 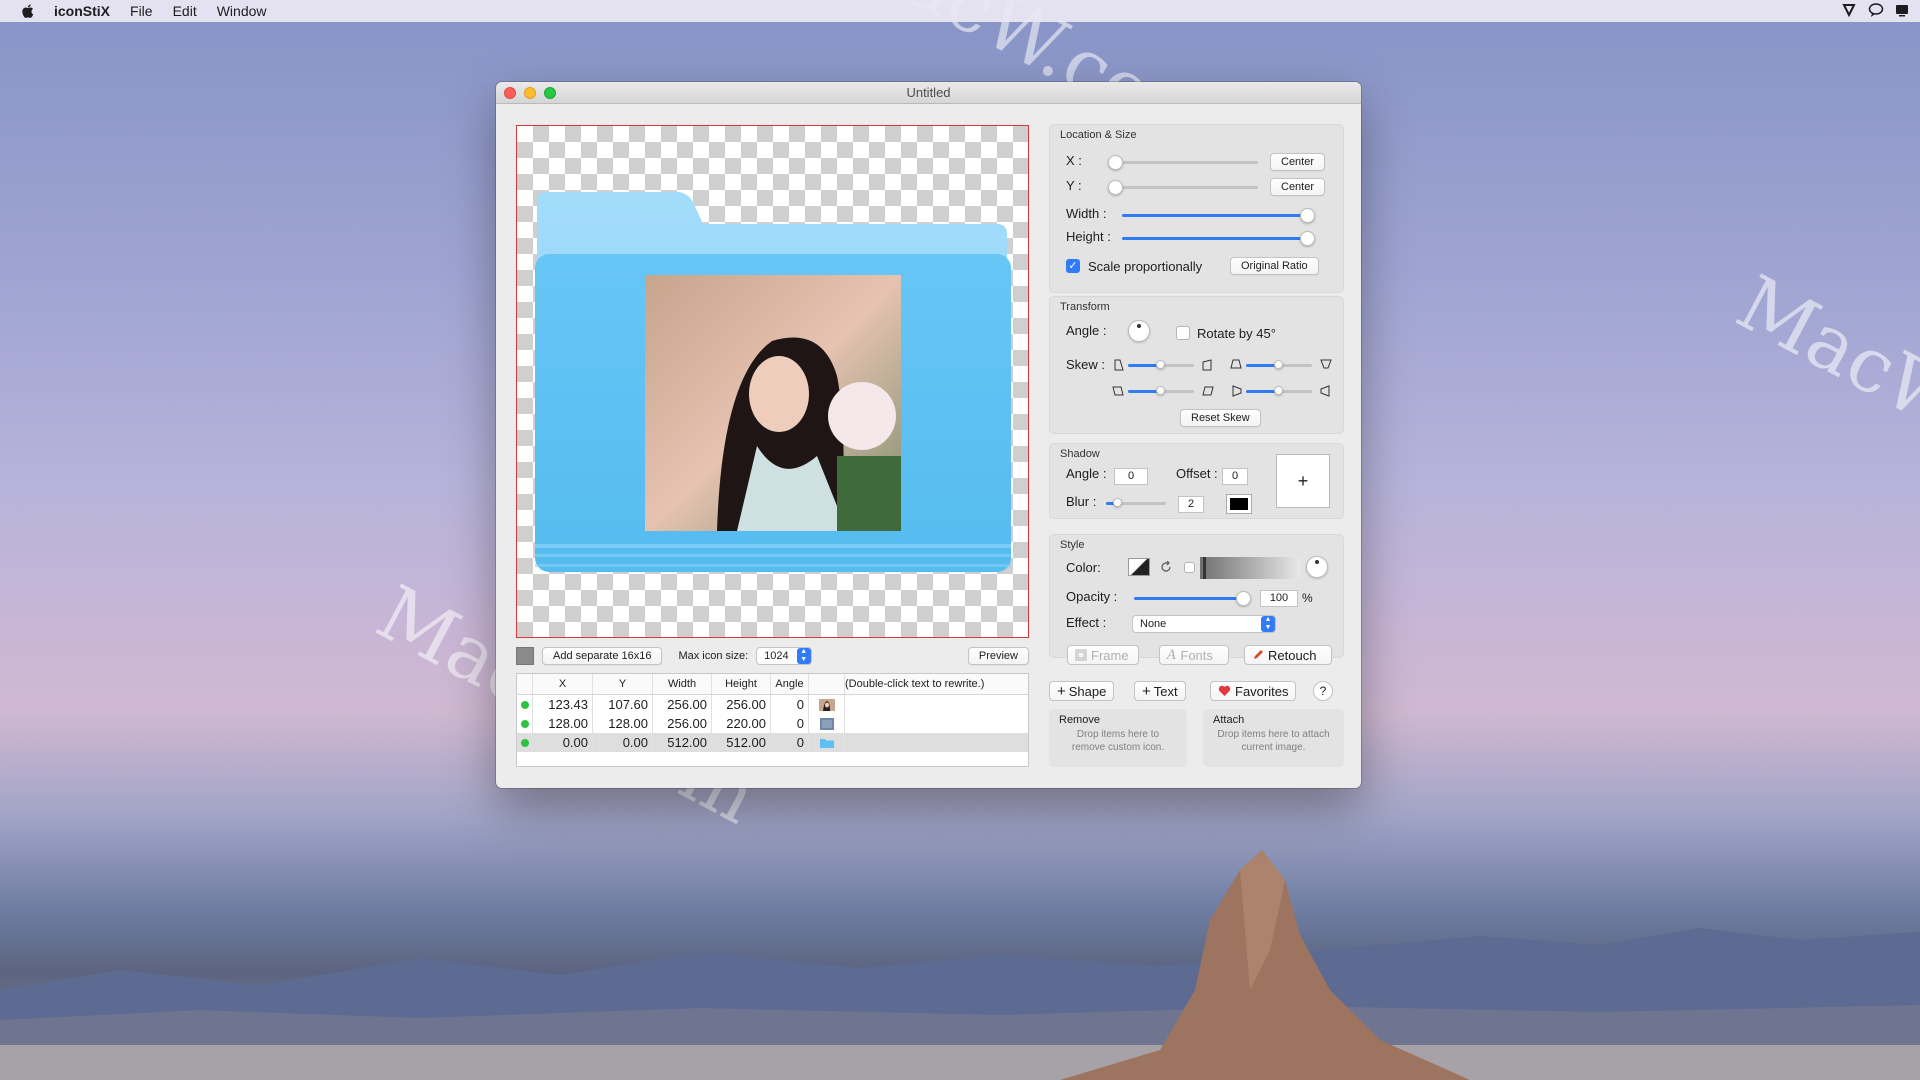 I want to click on original-ratio-button: Original Ratio, so click(x=1274, y=266).